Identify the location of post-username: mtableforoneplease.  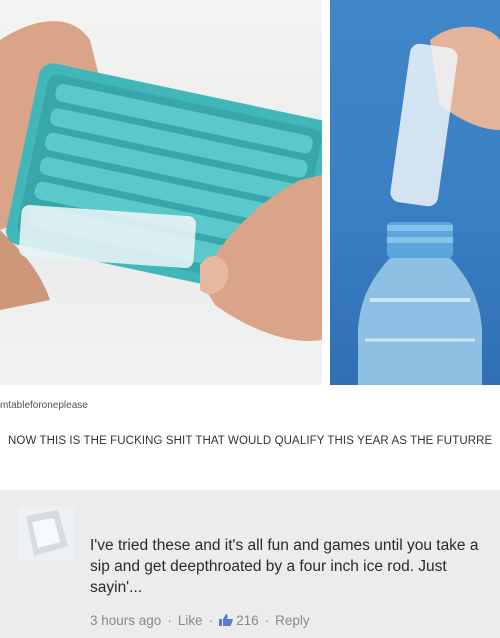
(44, 405).